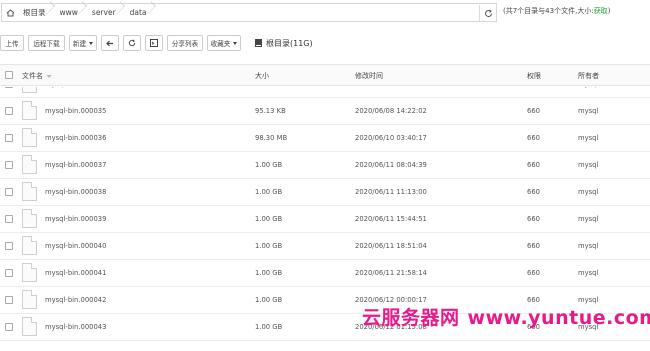 Image resolution: width=650 pixels, height=351 pixels. I want to click on breadcrumb-root: 根目录, so click(36, 12).